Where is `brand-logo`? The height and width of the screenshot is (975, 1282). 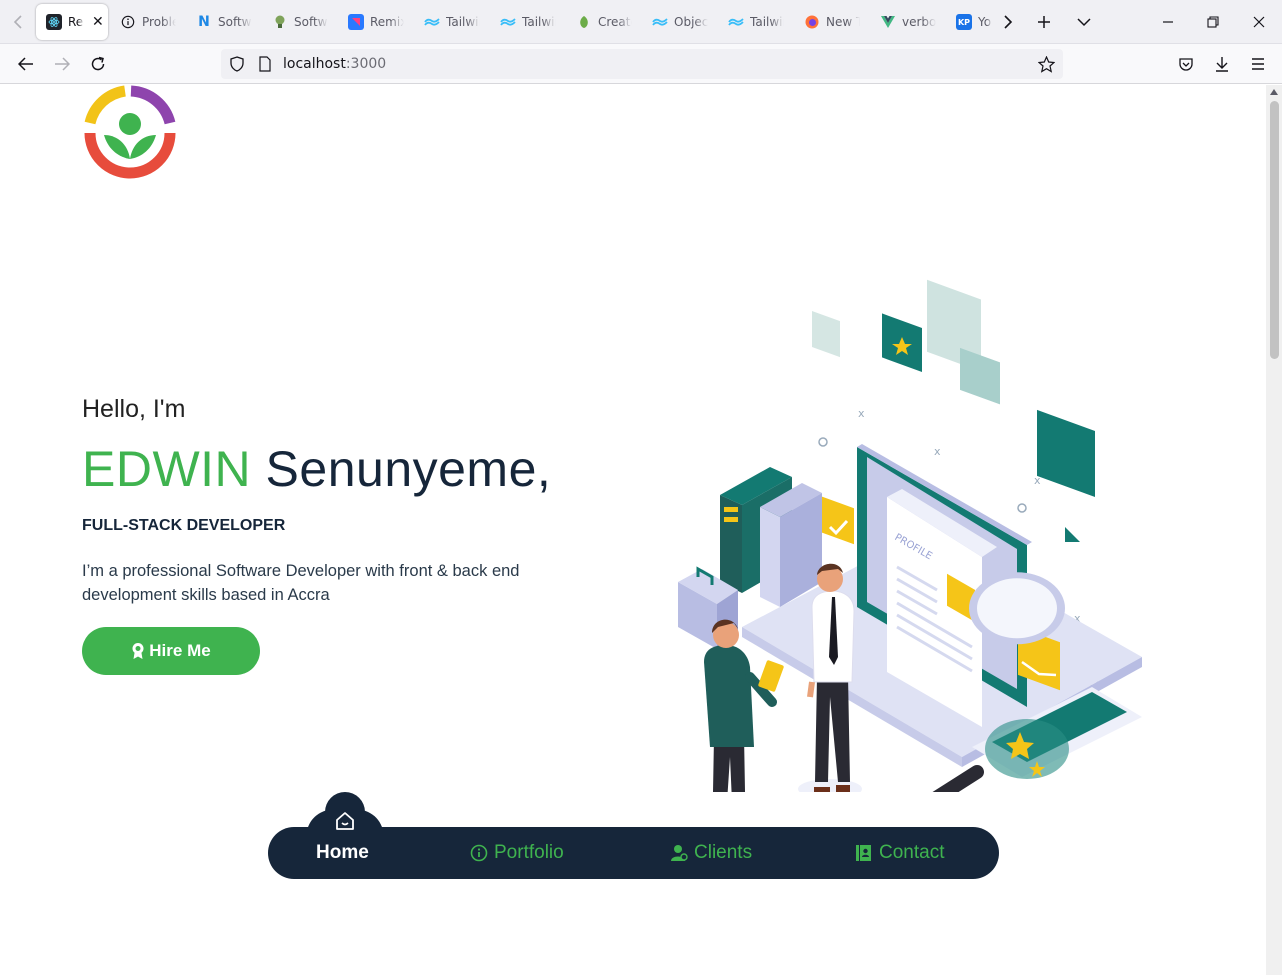
brand-logo is located at coordinates (130, 133).